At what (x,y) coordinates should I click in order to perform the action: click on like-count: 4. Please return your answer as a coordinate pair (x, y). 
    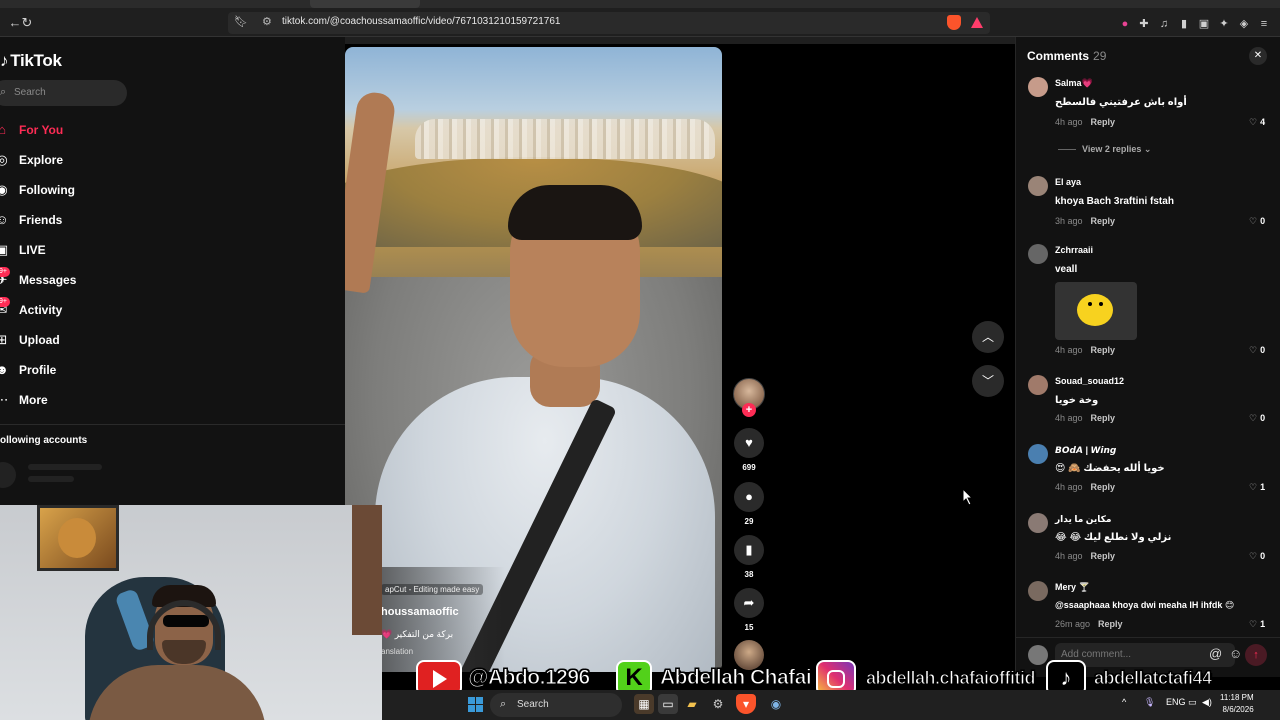
    Looking at the image, I should click on (1263, 122).